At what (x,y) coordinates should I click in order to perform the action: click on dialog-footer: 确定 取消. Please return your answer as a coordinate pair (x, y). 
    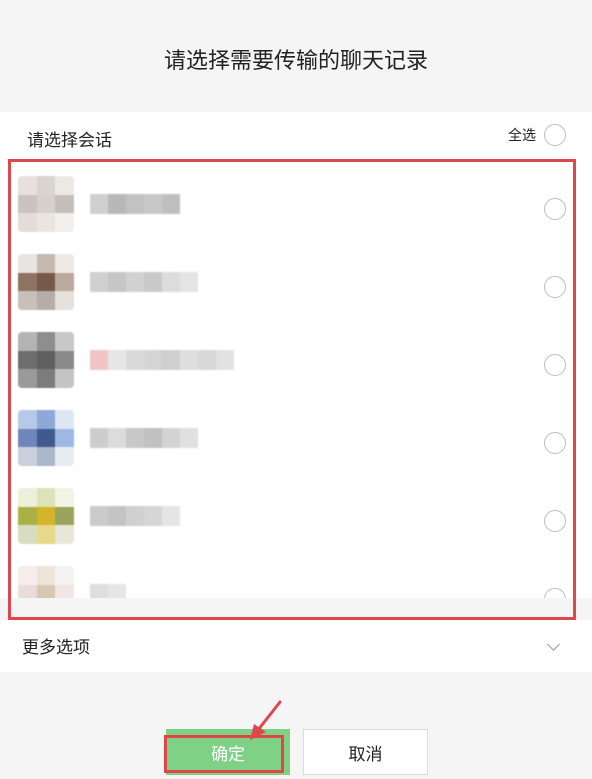
    Looking at the image, I should click on (296, 725).